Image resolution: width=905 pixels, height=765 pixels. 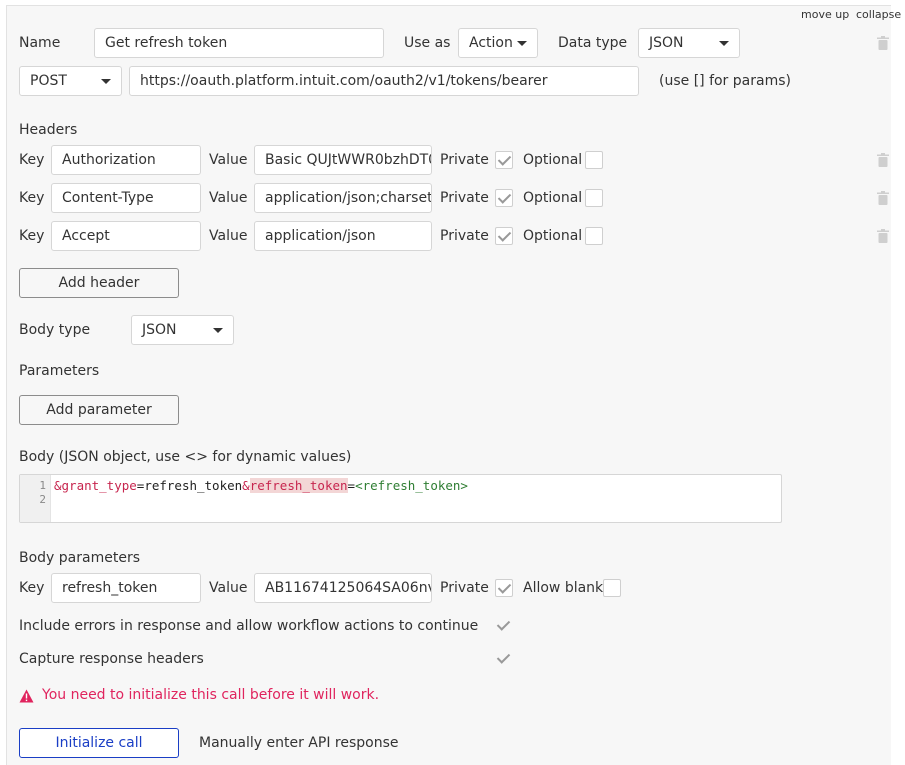 I want to click on line-number: 1, so click(x=42, y=485).